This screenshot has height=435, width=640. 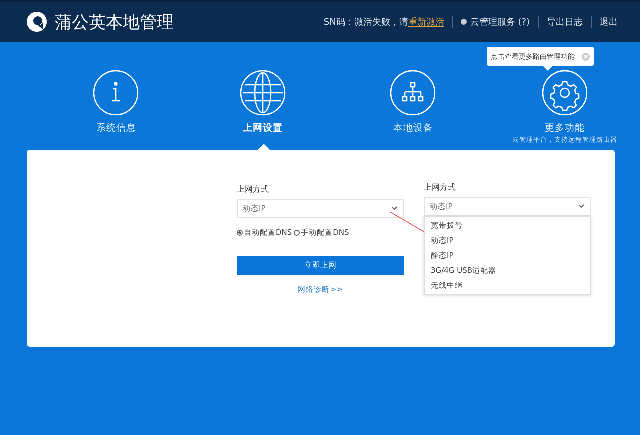 What do you see at coordinates (464, 22) in the screenshot?
I see `status-dot` at bounding box center [464, 22].